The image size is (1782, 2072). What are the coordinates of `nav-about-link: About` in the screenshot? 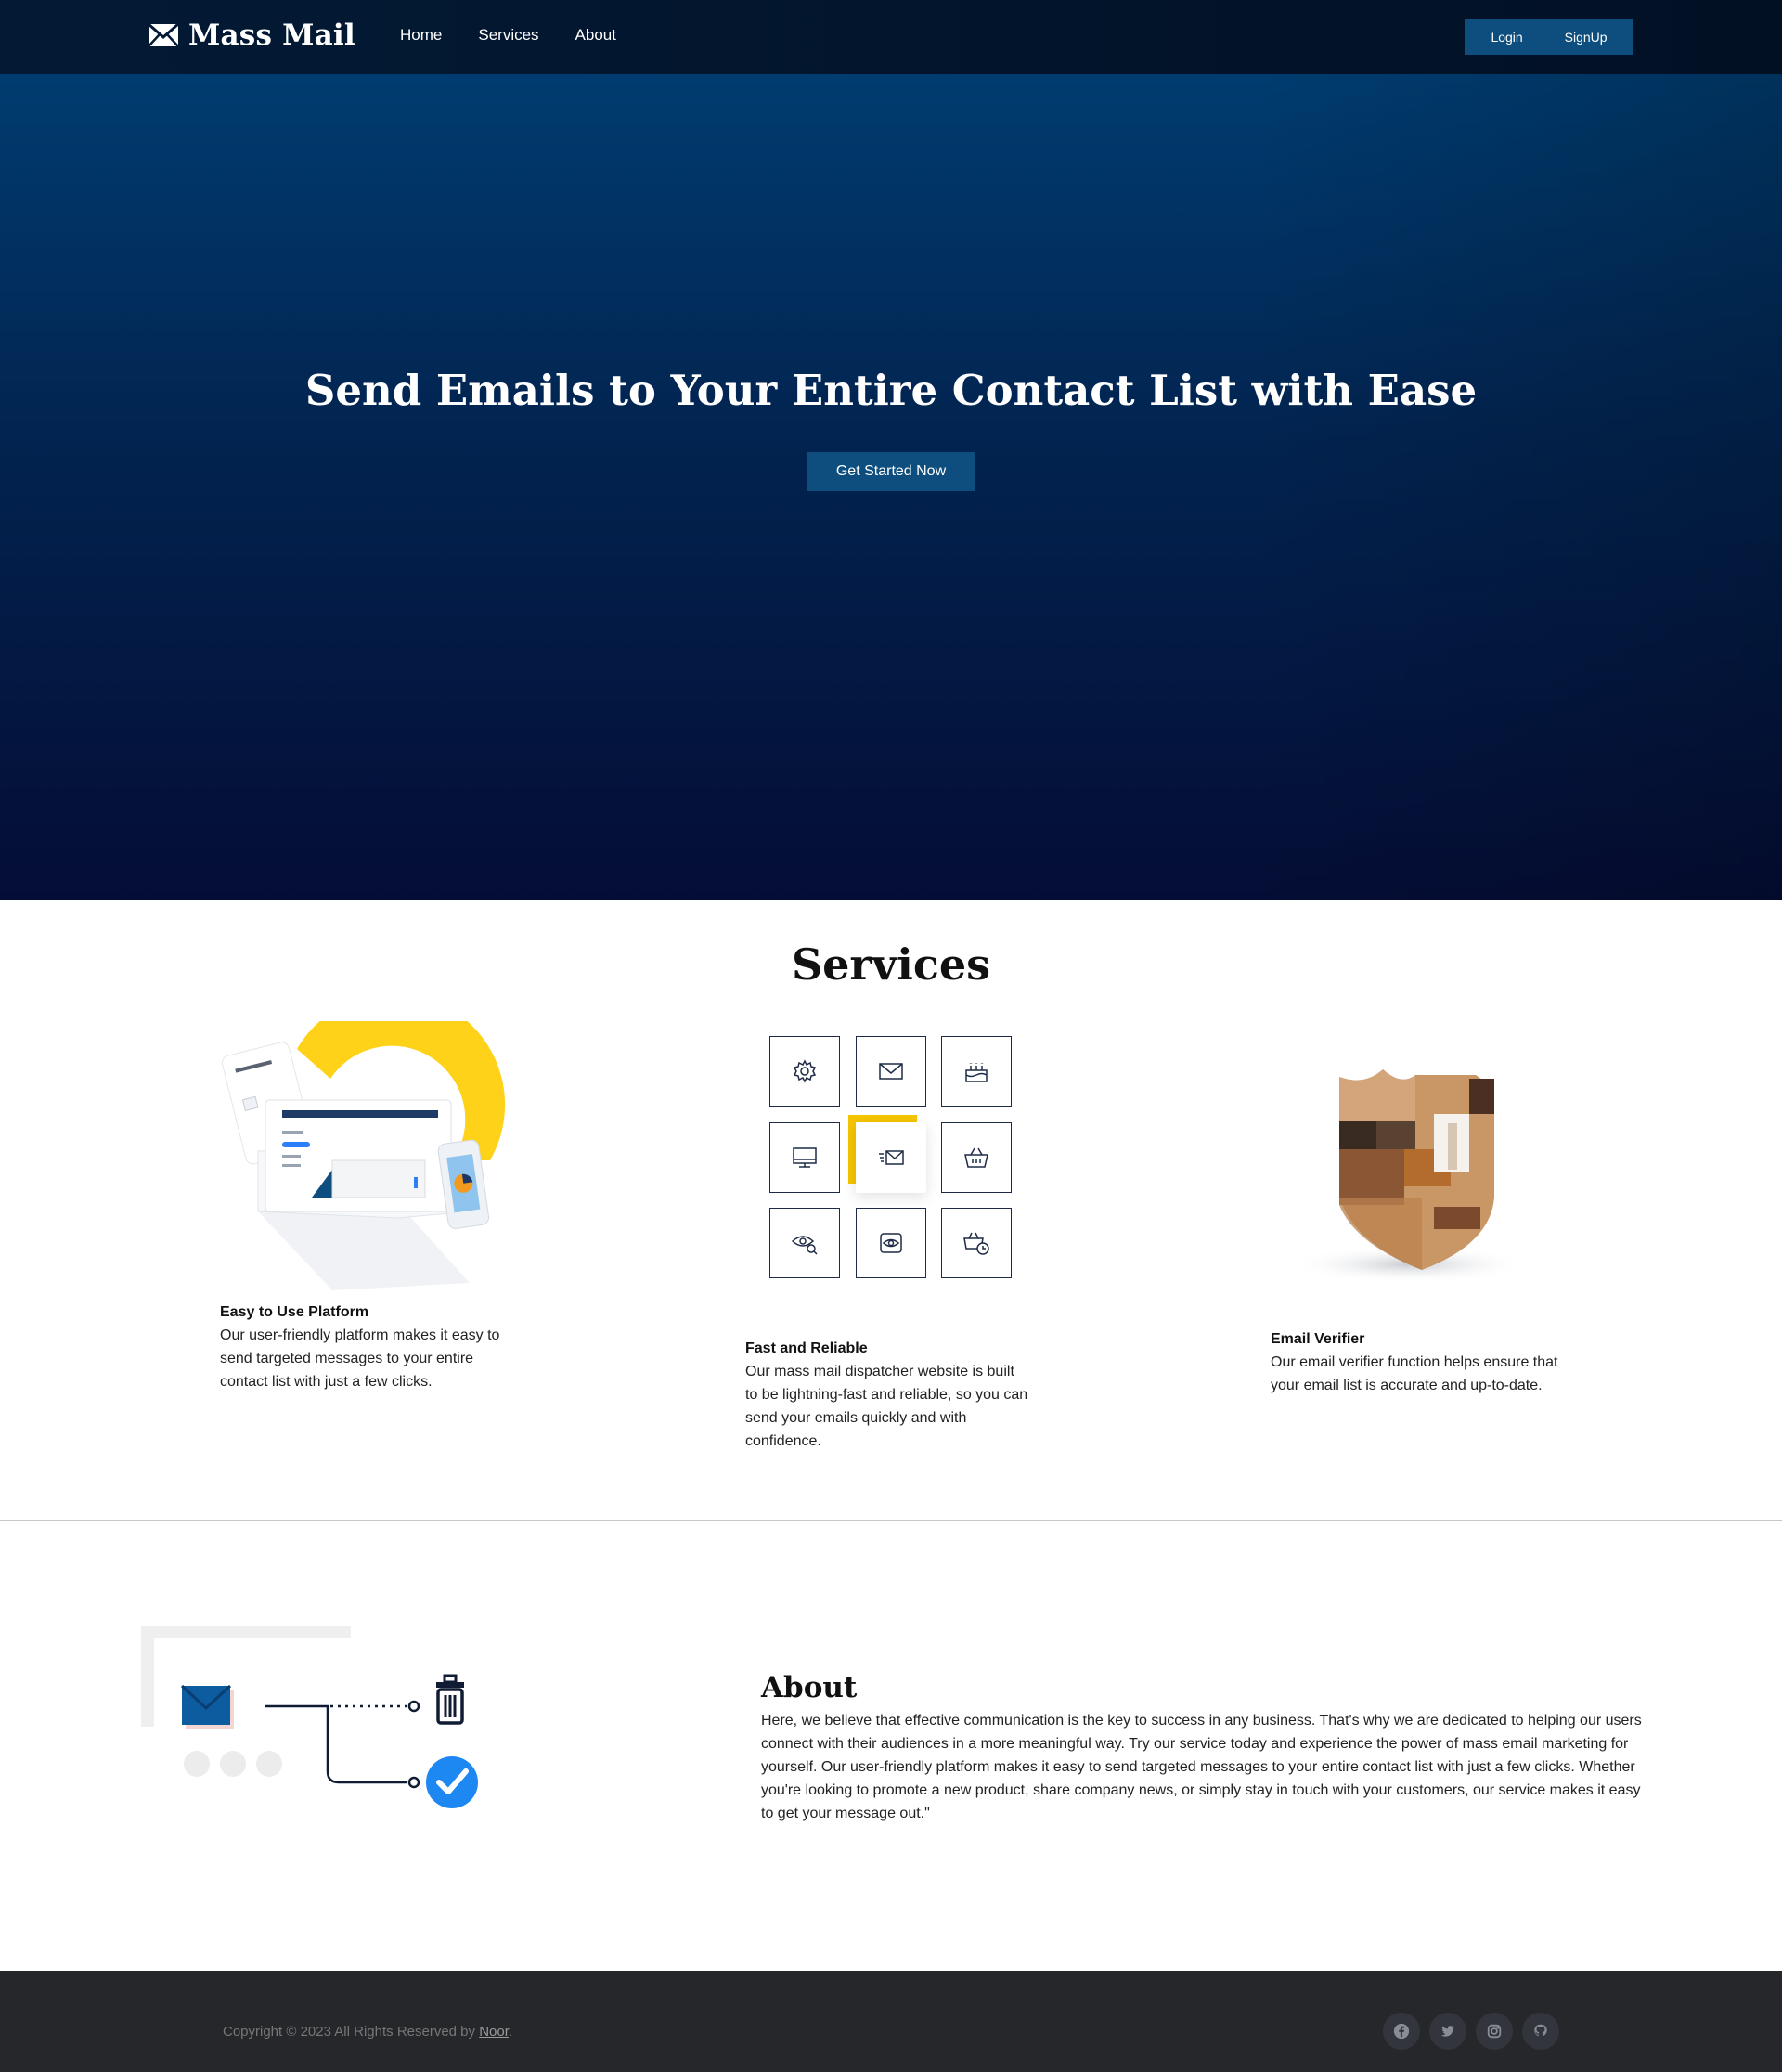 It's located at (595, 36).